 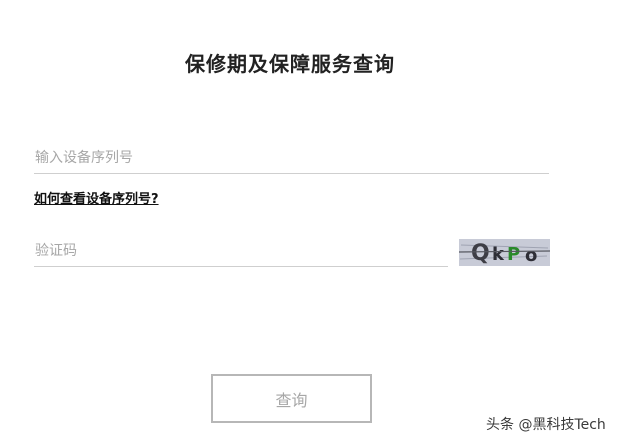 I want to click on page-title: 保修期及保障服务查询, so click(x=290, y=64).